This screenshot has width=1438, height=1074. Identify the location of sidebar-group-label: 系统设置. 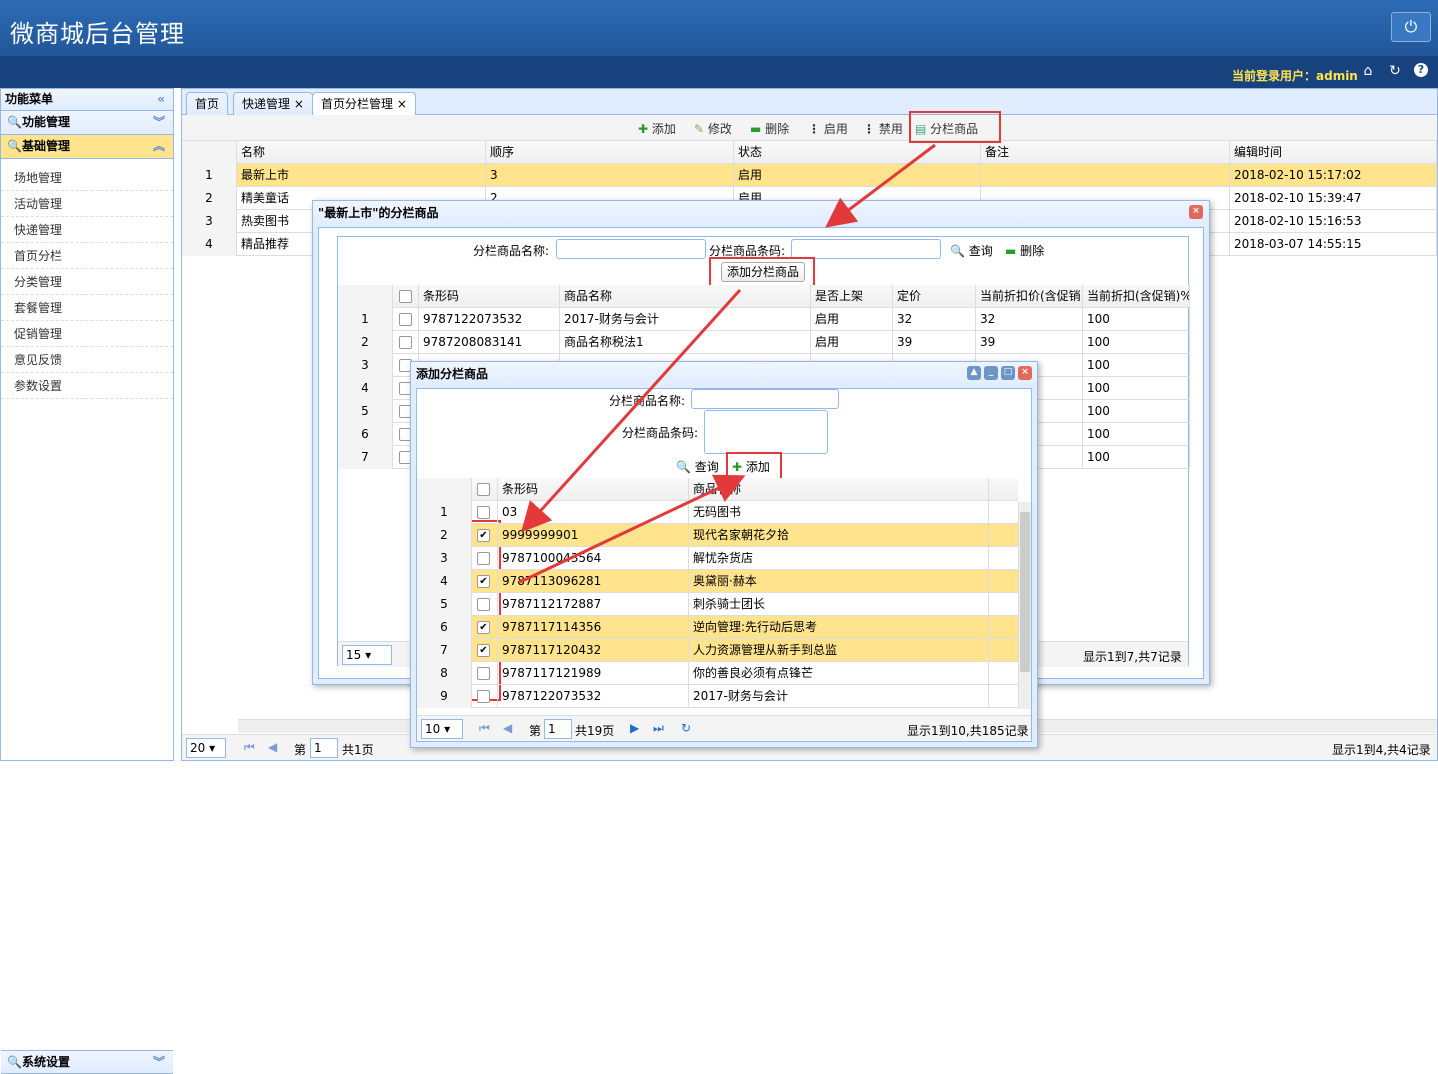
(45, 1062).